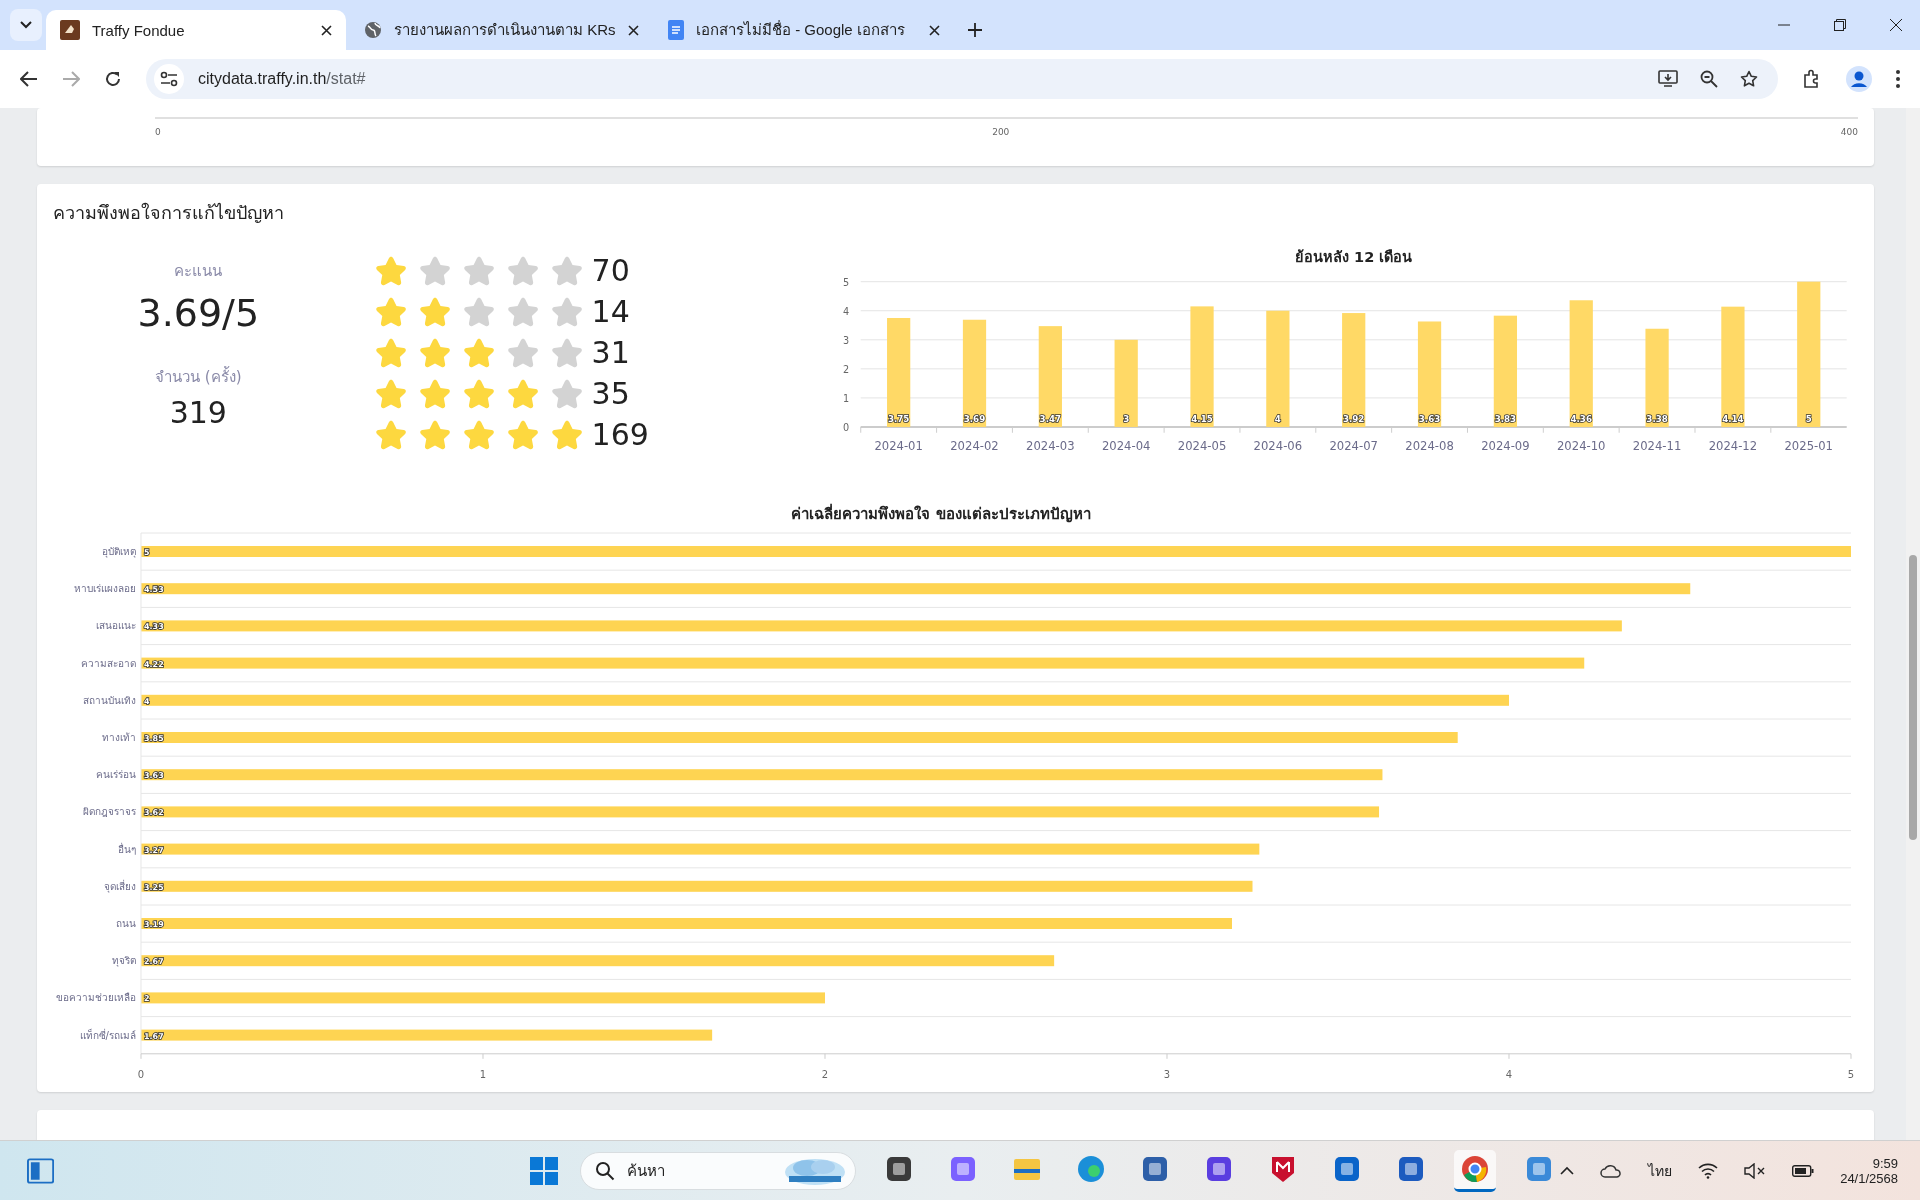  What do you see at coordinates (1001, 132) in the screenshot?
I see `axis-label: 200` at bounding box center [1001, 132].